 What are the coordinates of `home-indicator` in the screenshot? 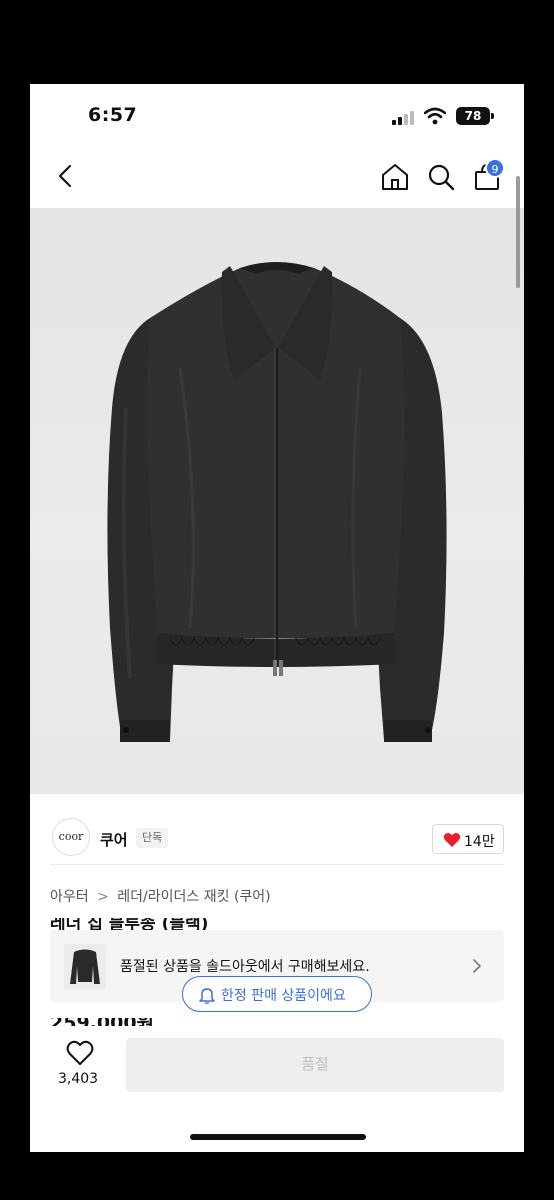 It's located at (278, 1137).